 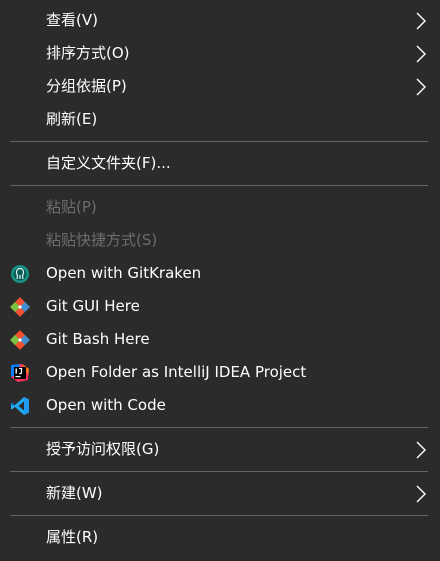 I want to click on menu-item-git-gui-label: Git GUI Here, so click(x=93, y=306).